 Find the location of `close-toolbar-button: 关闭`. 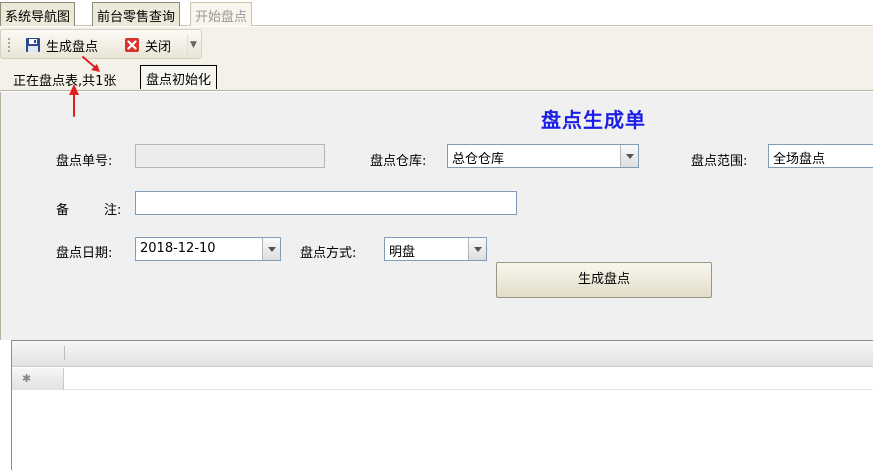

close-toolbar-button: 关闭 is located at coordinates (147, 45).